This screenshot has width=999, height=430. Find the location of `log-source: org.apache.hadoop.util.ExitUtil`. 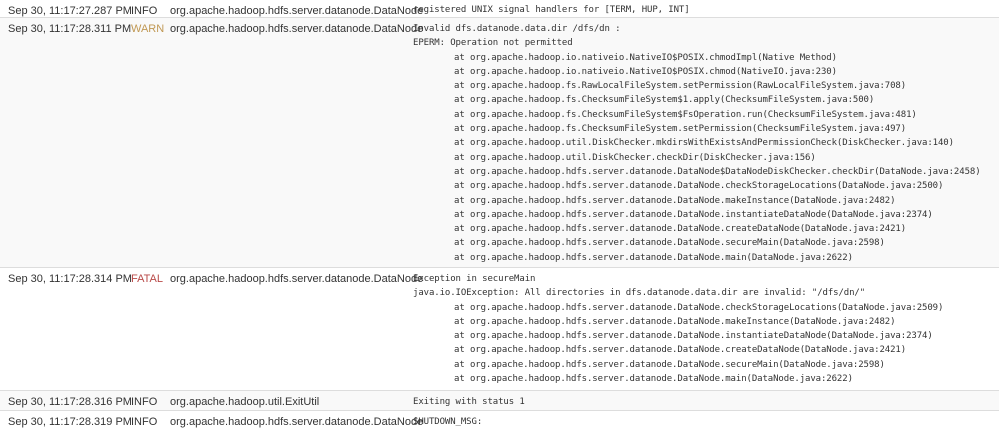

log-source: org.apache.hadoop.util.ExitUtil is located at coordinates (245, 402).